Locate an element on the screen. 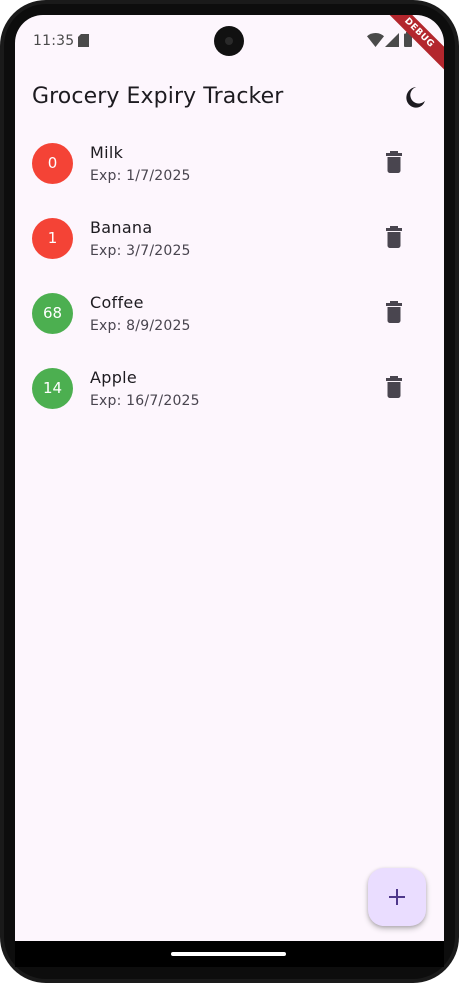 The width and height of the screenshot is (459, 983). list-item: 1 Banana Exp: 3/7/2025 is located at coordinates (229, 239).